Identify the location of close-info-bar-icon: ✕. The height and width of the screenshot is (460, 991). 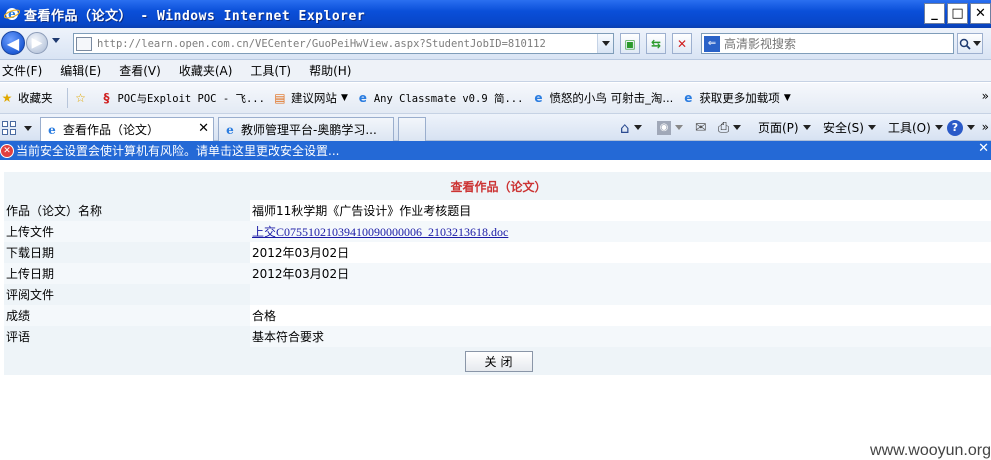
(983, 148).